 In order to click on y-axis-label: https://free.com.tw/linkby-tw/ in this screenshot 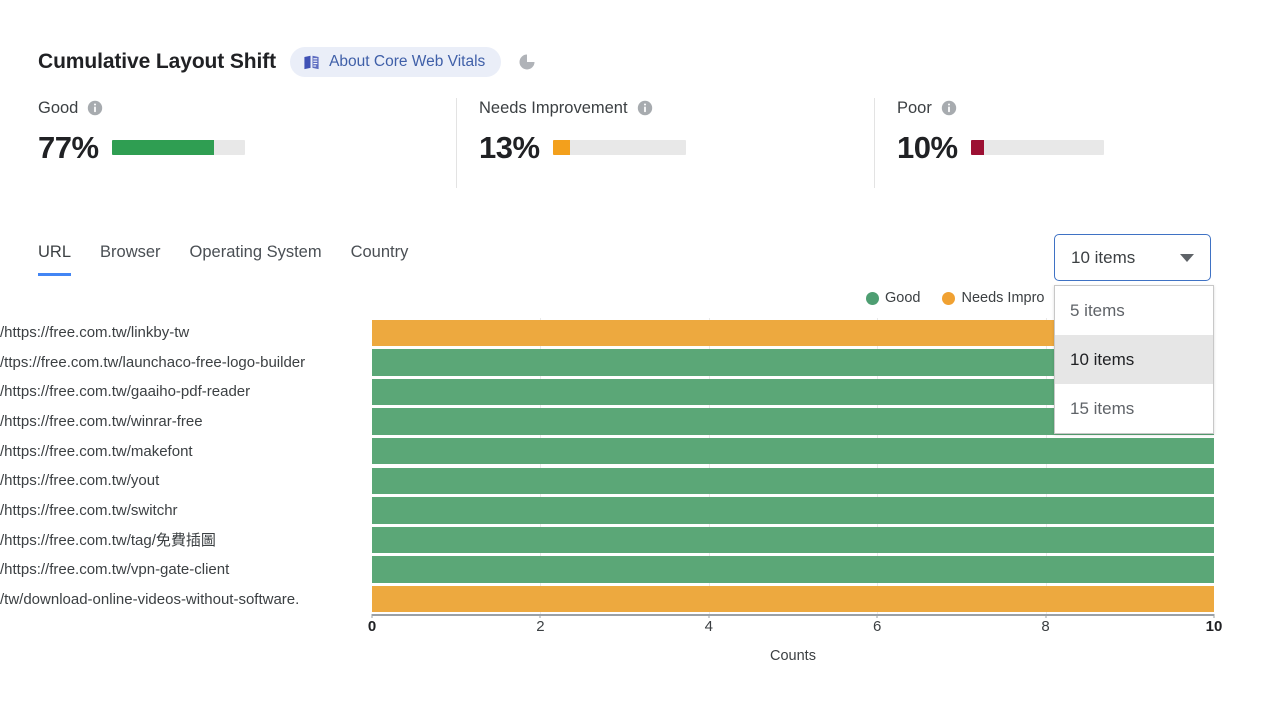, I will do `click(95, 333)`.